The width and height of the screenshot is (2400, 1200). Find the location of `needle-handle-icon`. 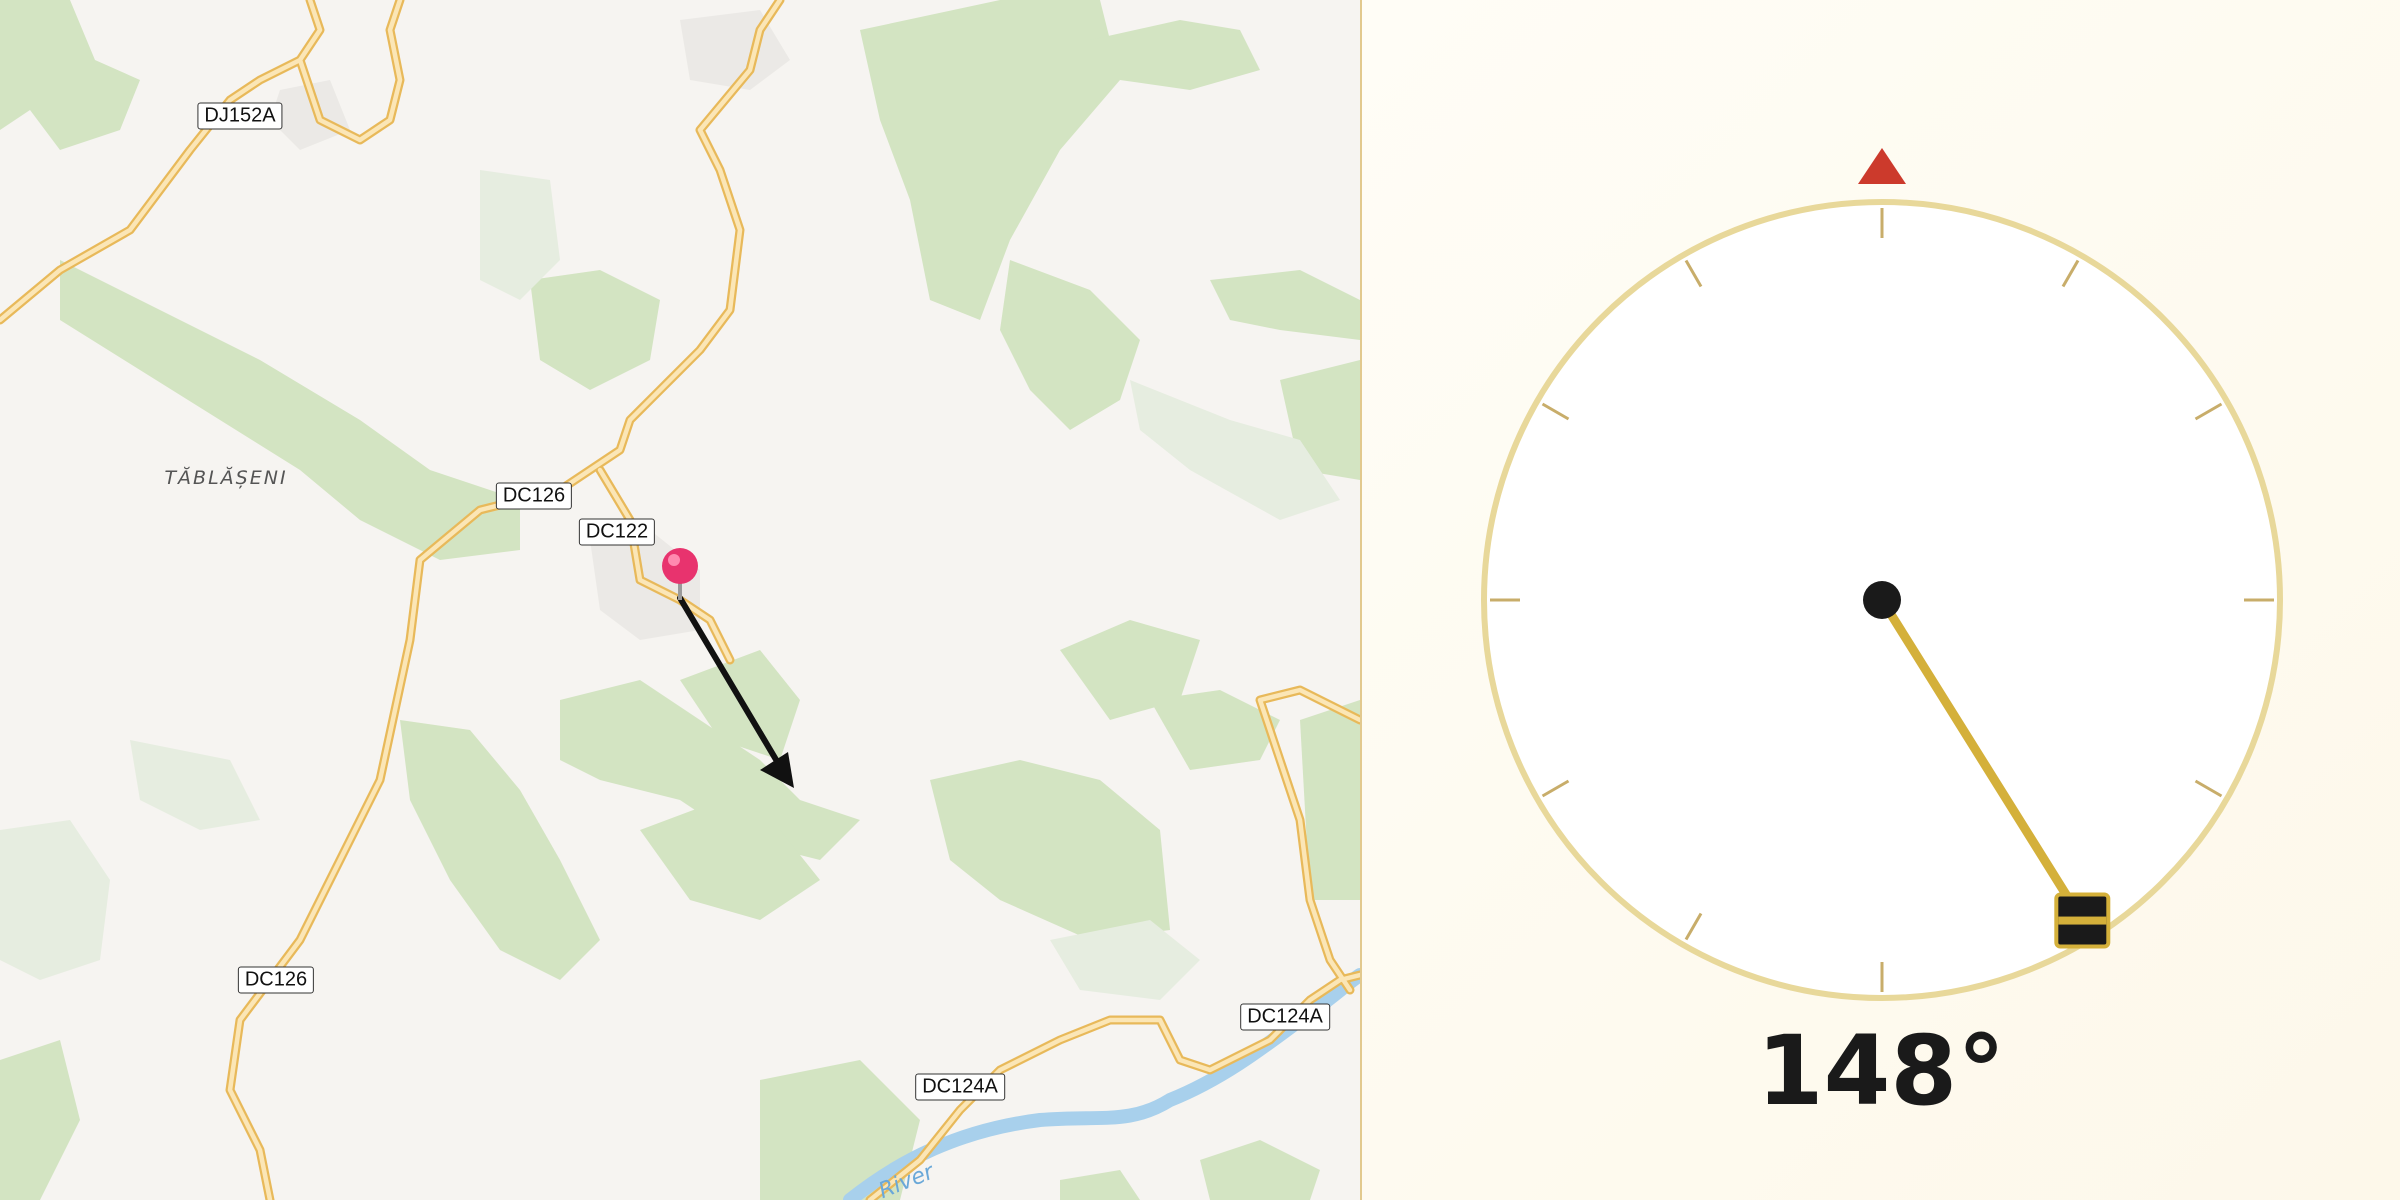

needle-handle-icon is located at coordinates (2082, 920).